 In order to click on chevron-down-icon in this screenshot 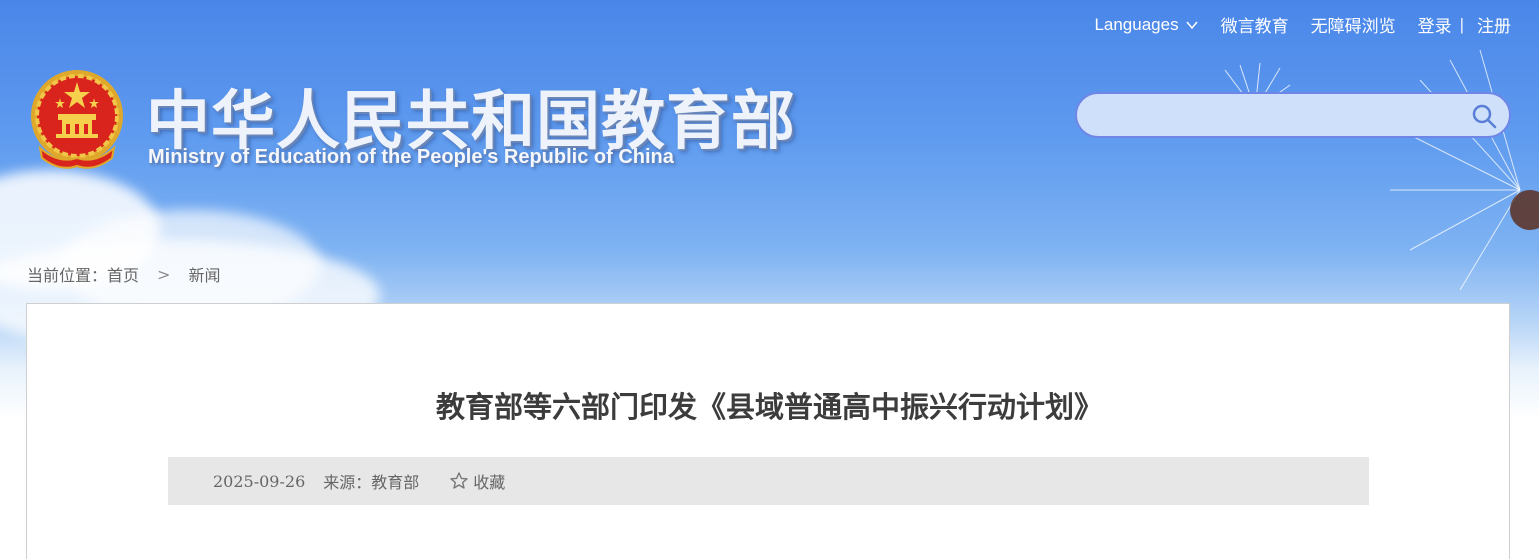, I will do `click(1192, 25)`.